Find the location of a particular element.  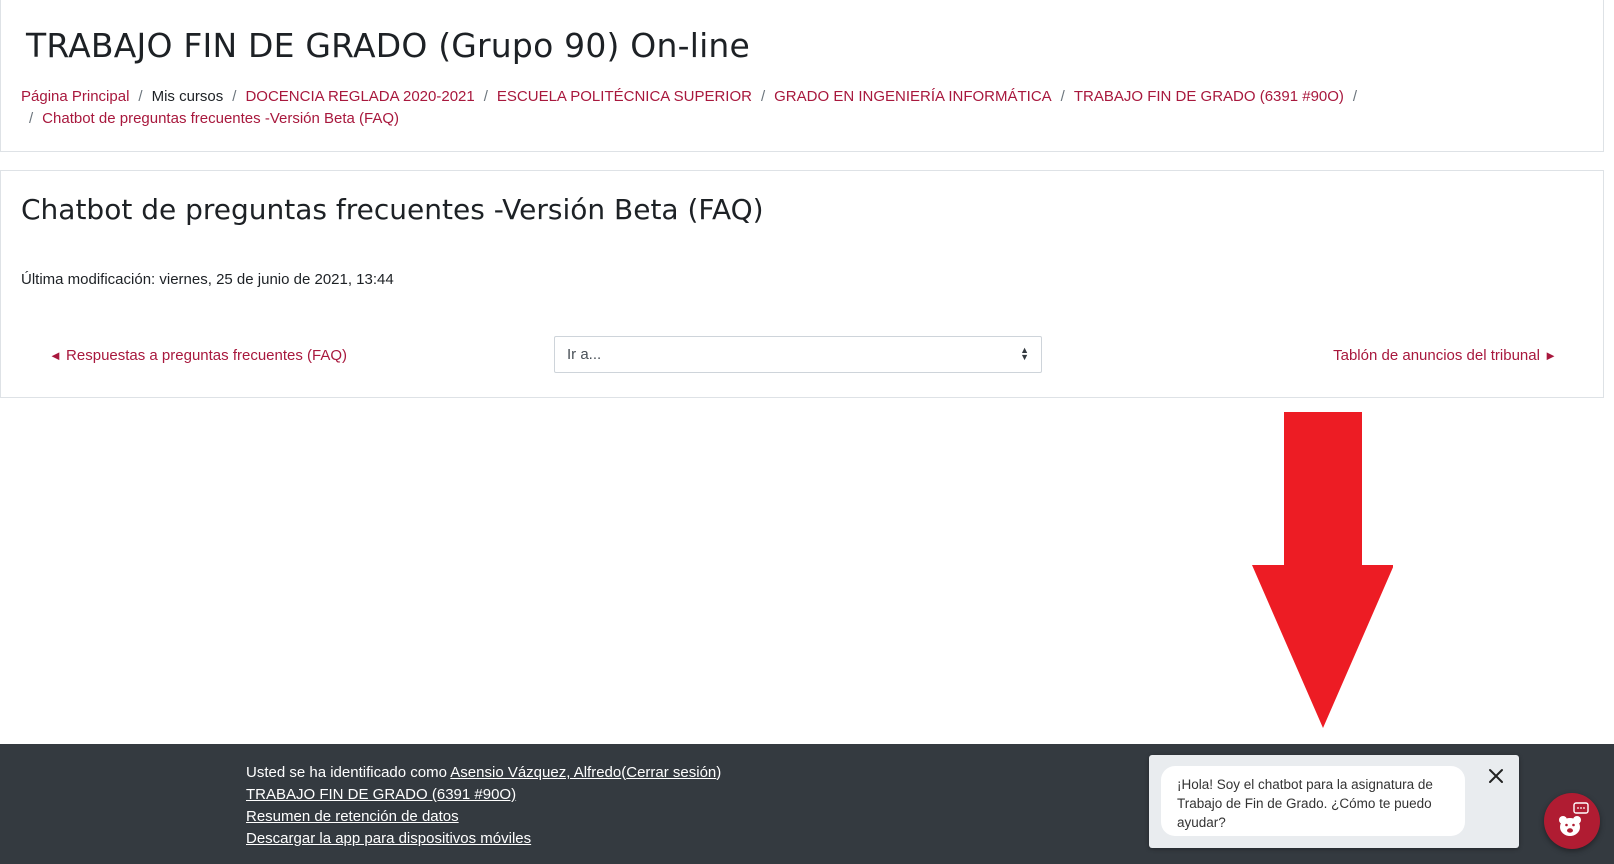

breadcrumb-docencia: DOCENCIA REGLADA 2020-2021 is located at coordinates (359, 96).